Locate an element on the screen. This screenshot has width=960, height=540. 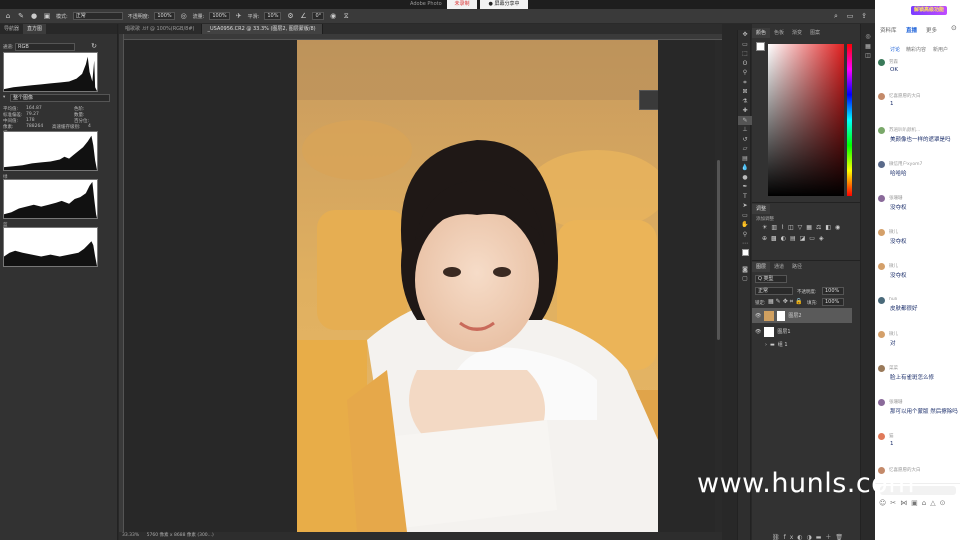
subtab-discussion: 讨论 is located at coordinates (895, 49).